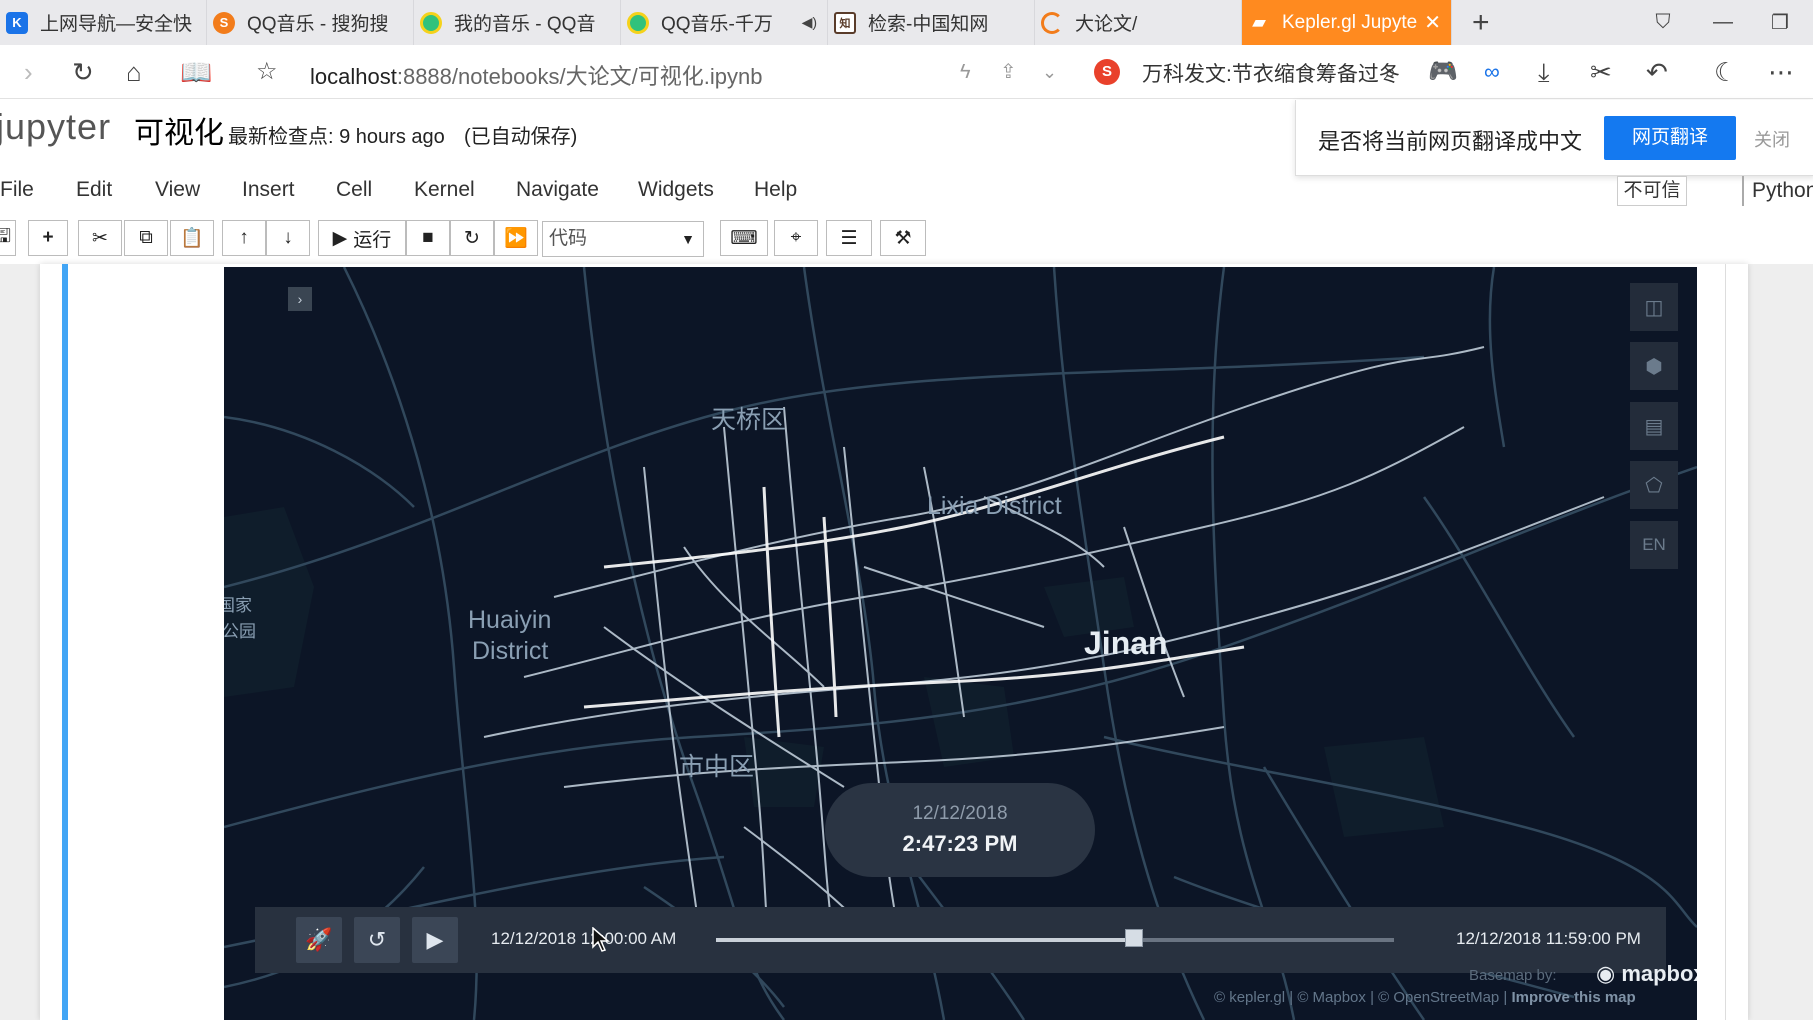 This screenshot has height=1020, width=1813. What do you see at coordinates (1654, 485) in the screenshot?
I see `draw-polygon-icon: ⬠` at bounding box center [1654, 485].